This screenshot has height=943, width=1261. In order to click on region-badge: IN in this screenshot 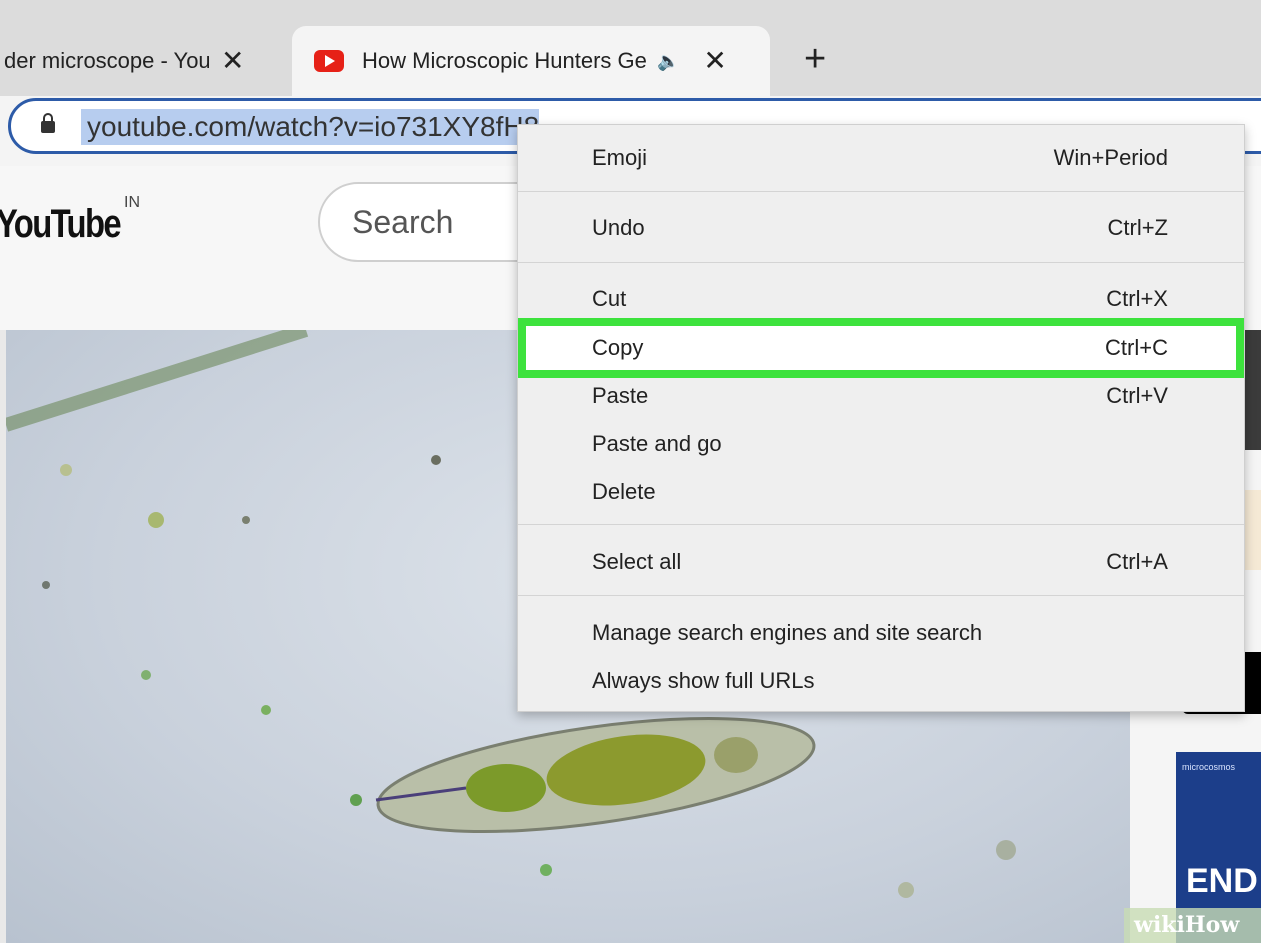, I will do `click(132, 202)`.